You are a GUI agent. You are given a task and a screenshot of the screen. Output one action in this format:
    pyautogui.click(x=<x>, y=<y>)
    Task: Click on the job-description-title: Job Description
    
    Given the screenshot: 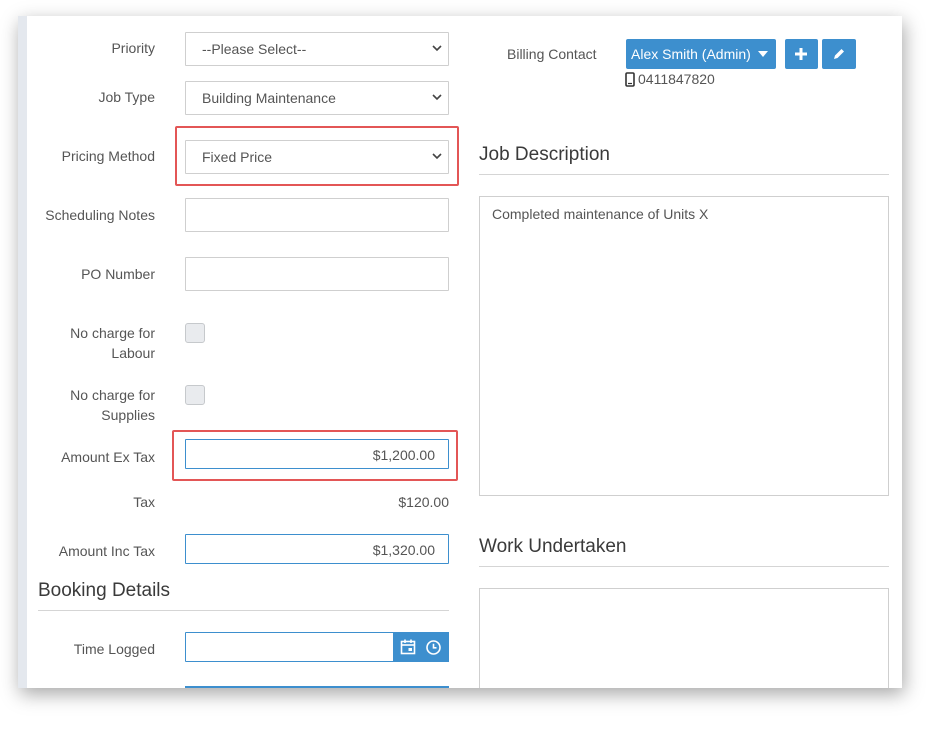 What is the action you would take?
    pyautogui.click(x=544, y=154)
    